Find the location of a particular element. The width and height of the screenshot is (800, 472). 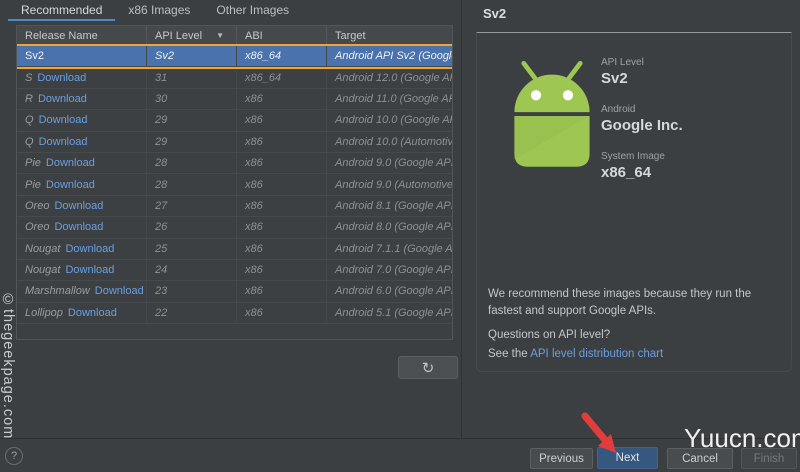

target-cell: Android 5.1 (Google APIs) is located at coordinates (393, 312).